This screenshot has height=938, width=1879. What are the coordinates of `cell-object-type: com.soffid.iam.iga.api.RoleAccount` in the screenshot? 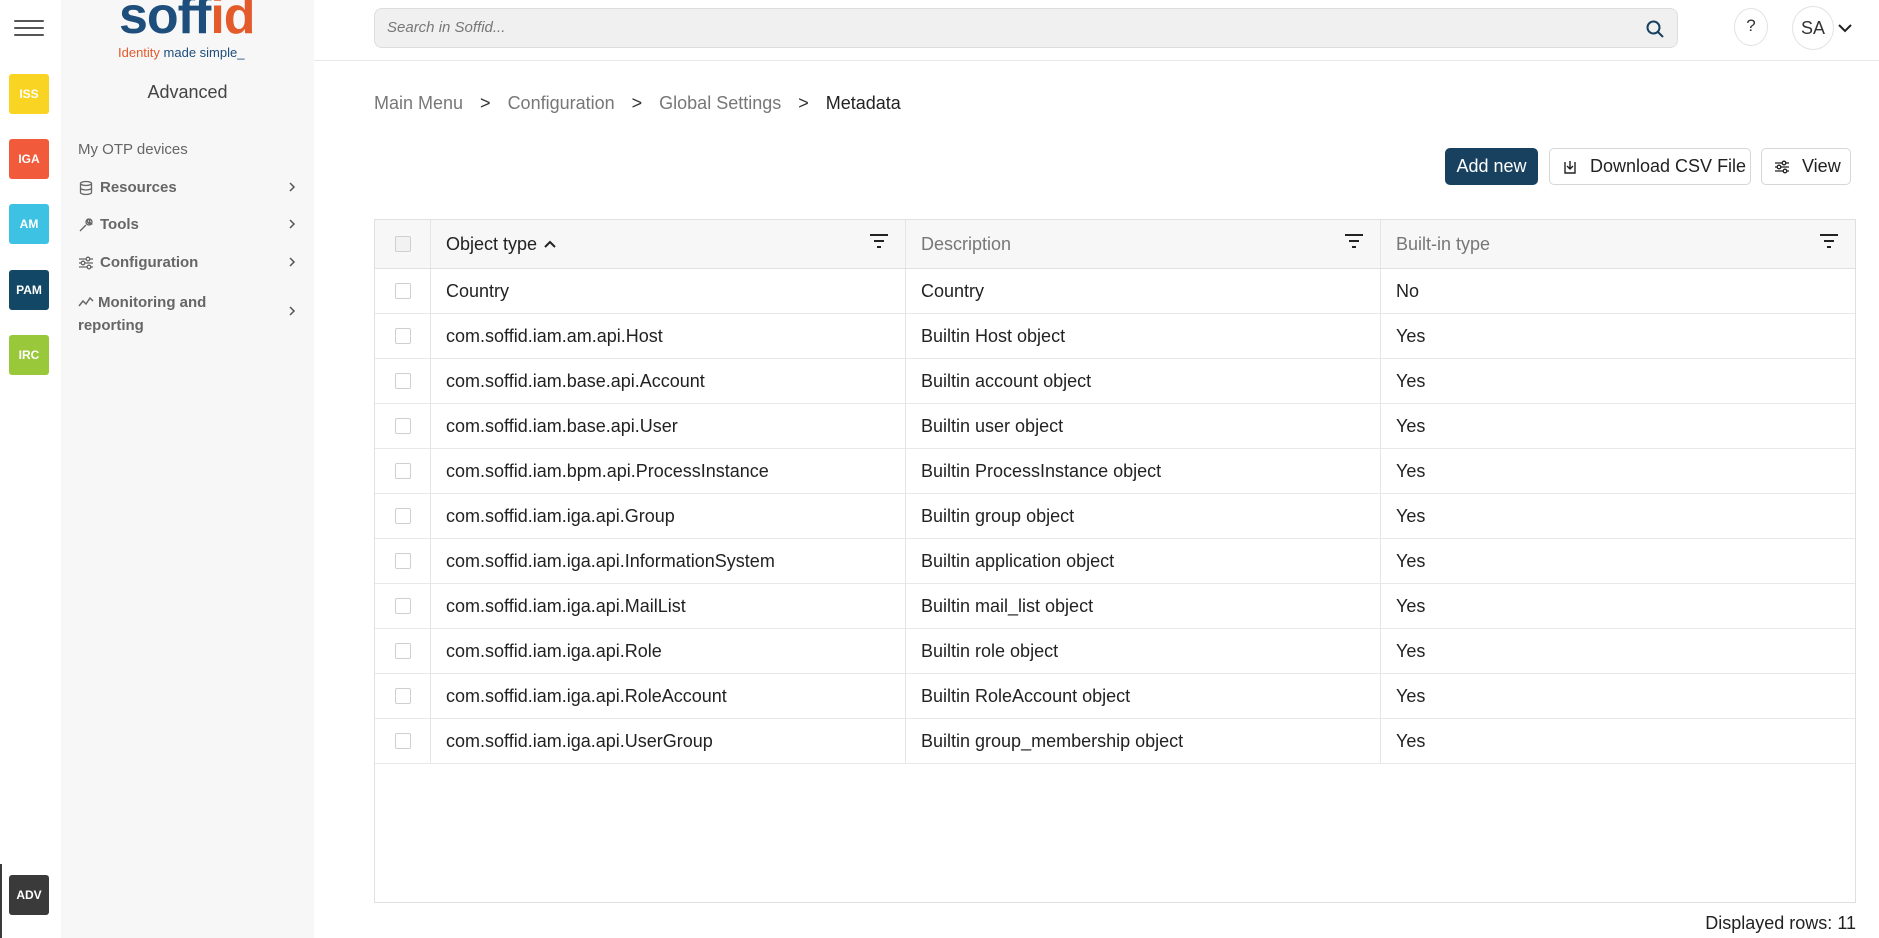 It's located at (586, 696).